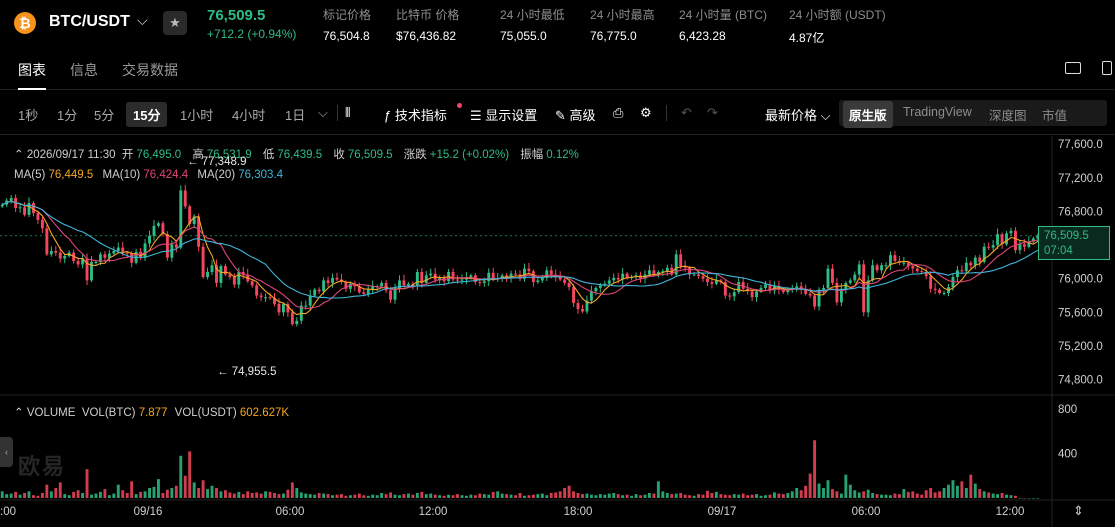 This screenshot has width=1115, height=527. What do you see at coordinates (415, 114) in the screenshot?
I see `indicators-button: ƒ 技术指标` at bounding box center [415, 114].